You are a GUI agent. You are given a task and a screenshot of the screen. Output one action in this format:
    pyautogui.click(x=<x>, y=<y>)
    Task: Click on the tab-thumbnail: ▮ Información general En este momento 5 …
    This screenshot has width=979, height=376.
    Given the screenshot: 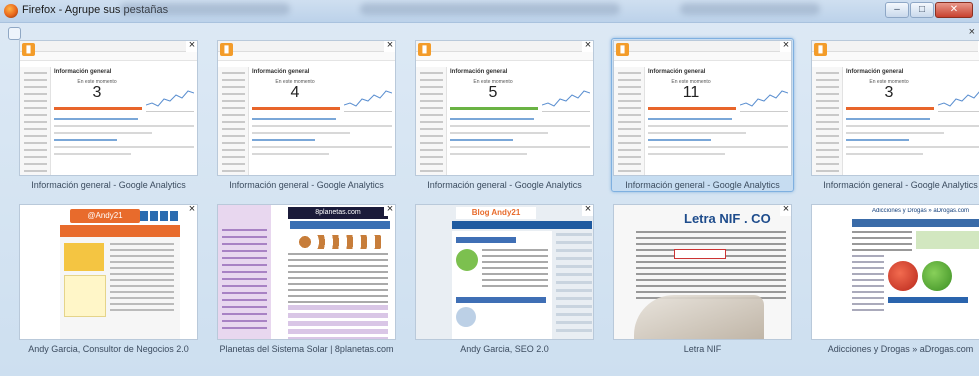 What is the action you would take?
    pyautogui.click(x=504, y=115)
    